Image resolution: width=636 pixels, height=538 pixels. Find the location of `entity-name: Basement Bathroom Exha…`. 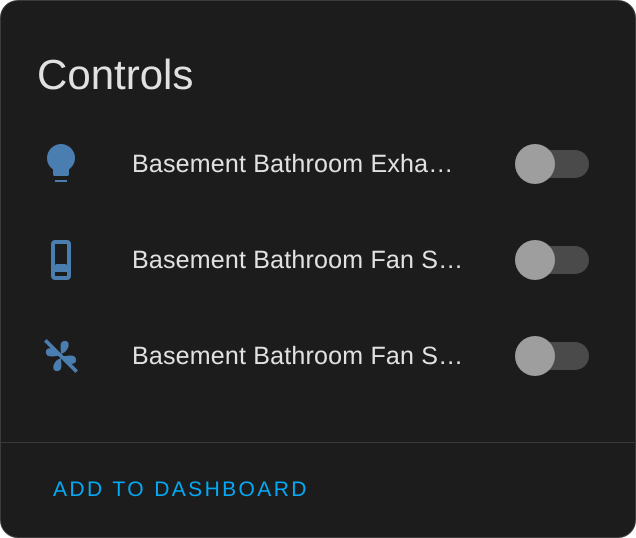

entity-name: Basement Bathroom Exha… is located at coordinates (293, 164).